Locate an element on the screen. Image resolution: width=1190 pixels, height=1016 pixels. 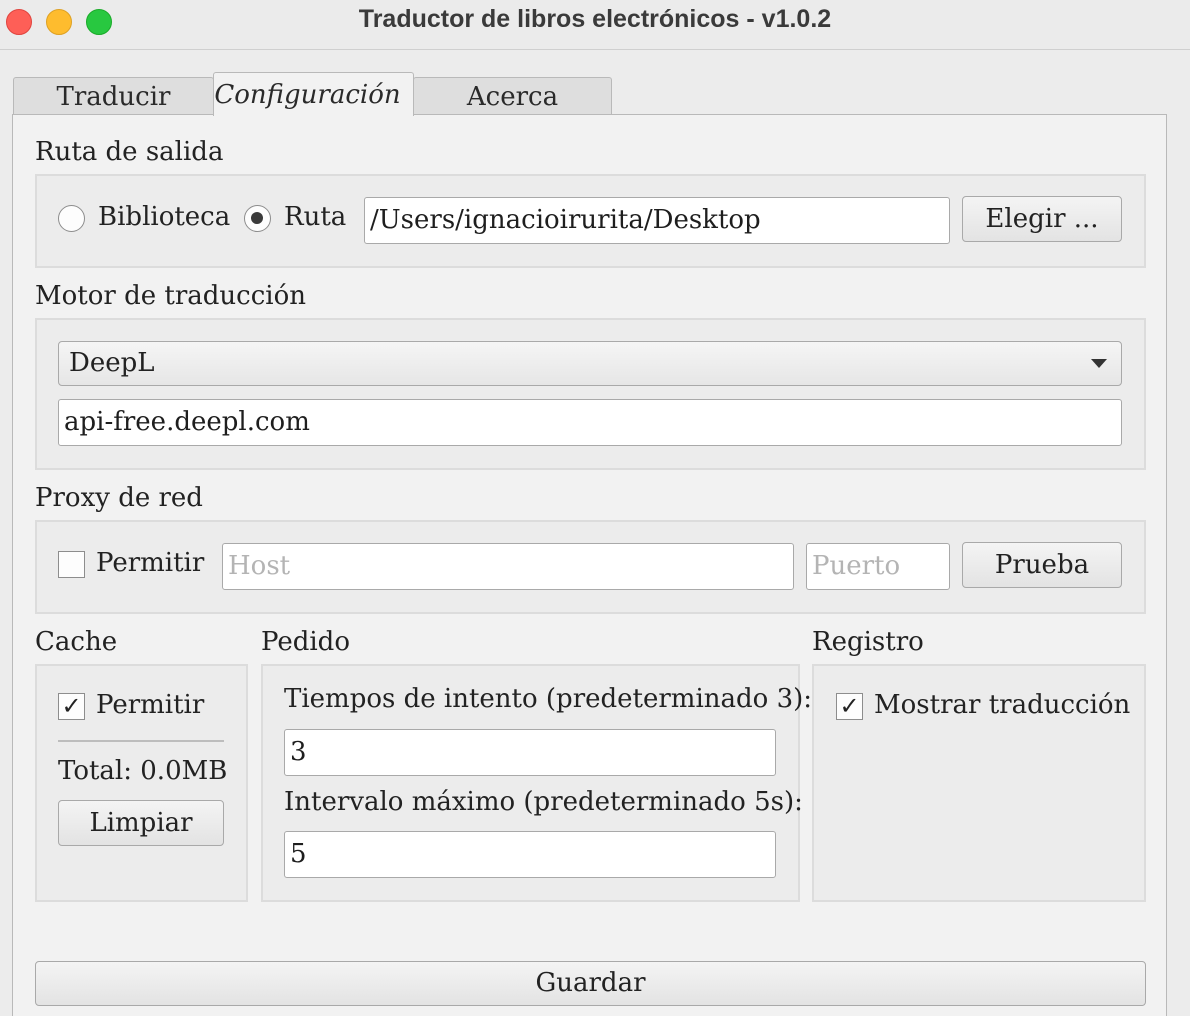
cache-title: Cache is located at coordinates (76, 642).